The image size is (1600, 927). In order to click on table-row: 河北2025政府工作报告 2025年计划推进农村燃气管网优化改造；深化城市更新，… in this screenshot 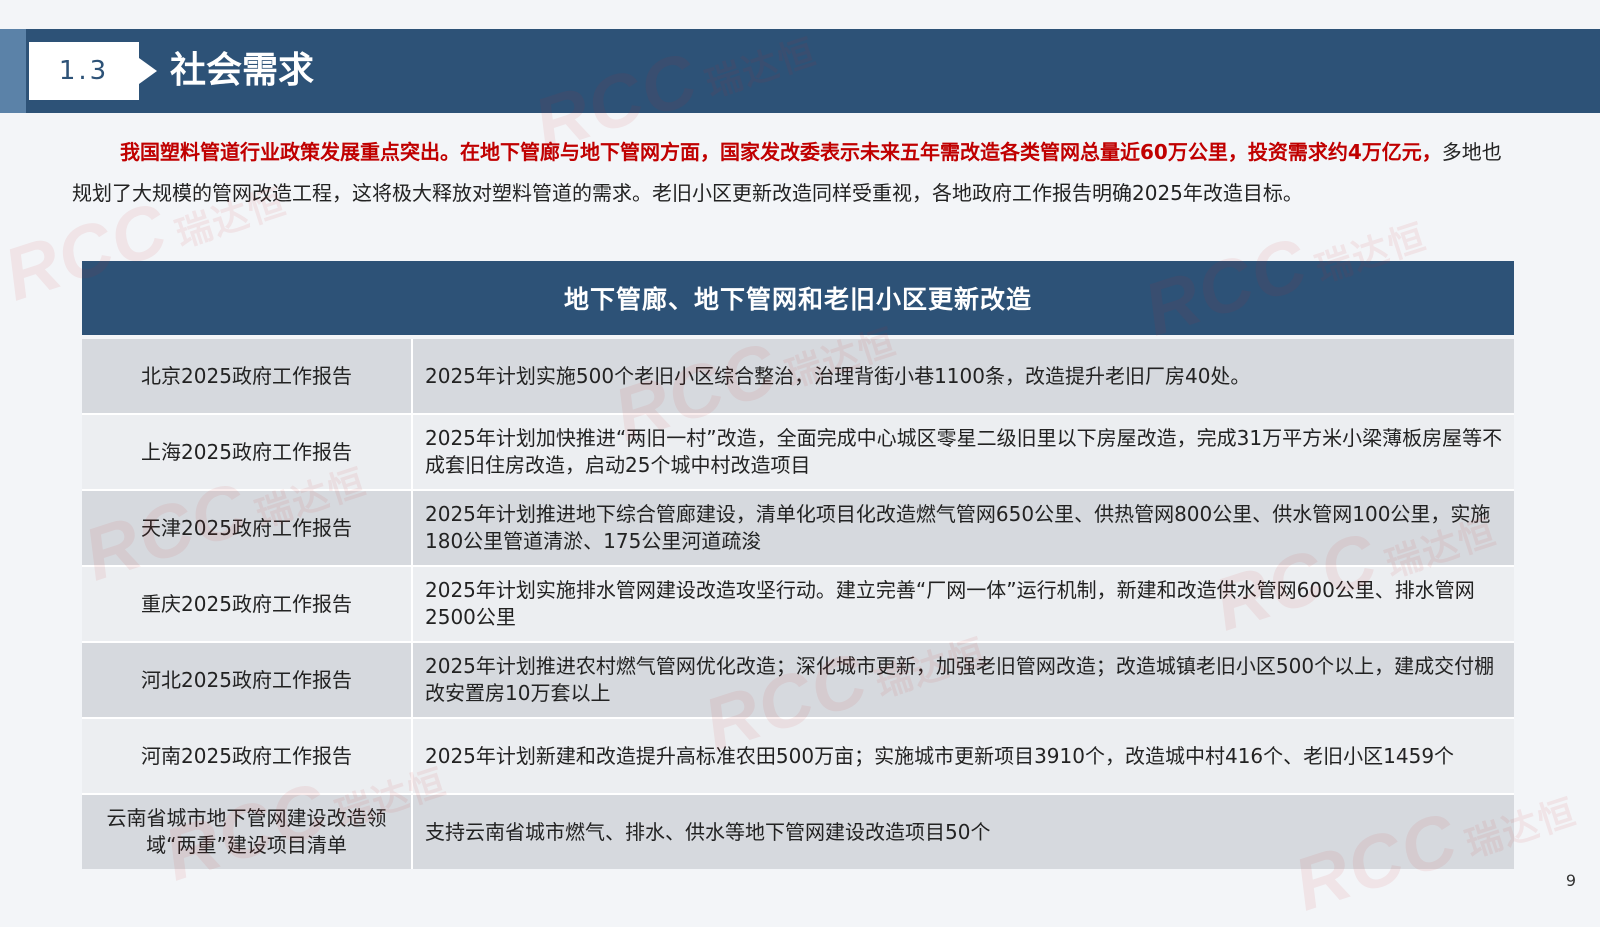, I will do `click(798, 681)`.